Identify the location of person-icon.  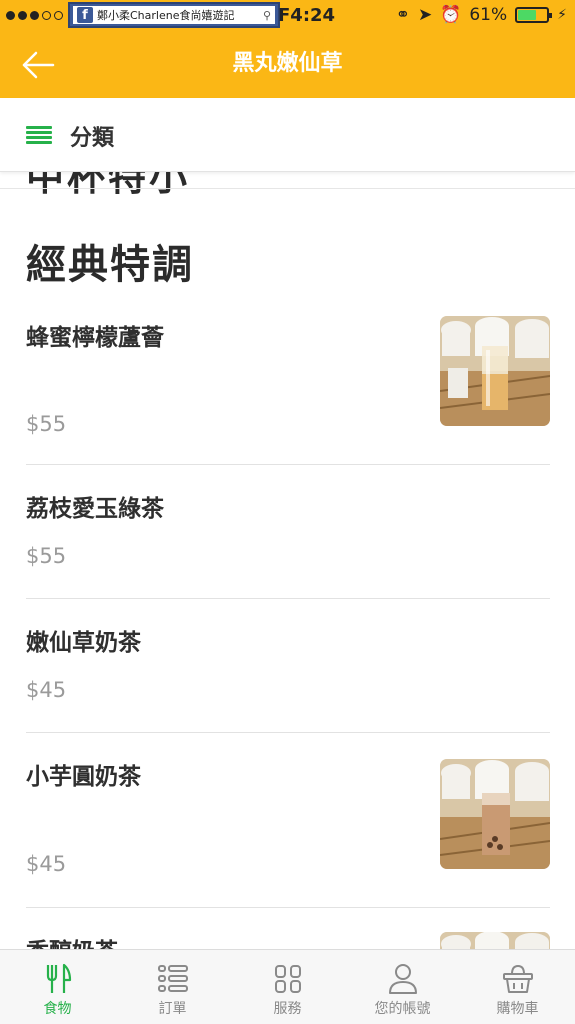
(402, 979).